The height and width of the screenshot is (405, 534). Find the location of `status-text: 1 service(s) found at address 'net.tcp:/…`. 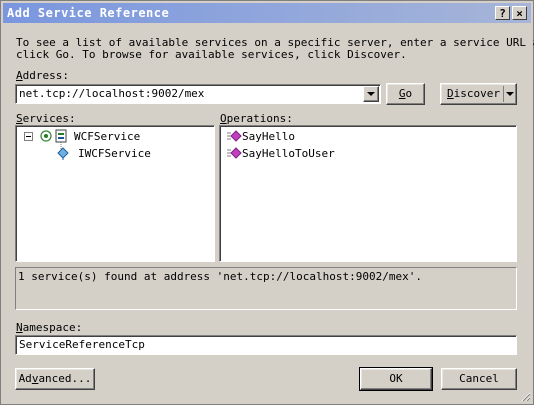

status-text: 1 service(s) found at address 'net.tcp:/… is located at coordinates (220, 276).